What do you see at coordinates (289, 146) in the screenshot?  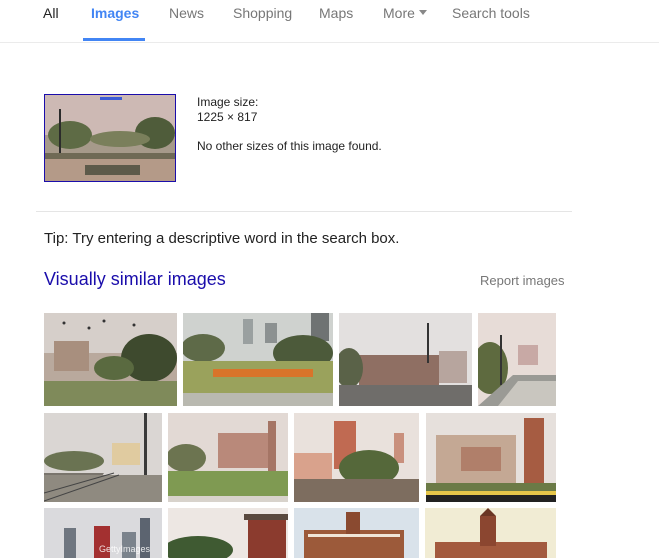 I see `no-other-sizes-text: No other sizes of this image found.` at bounding box center [289, 146].